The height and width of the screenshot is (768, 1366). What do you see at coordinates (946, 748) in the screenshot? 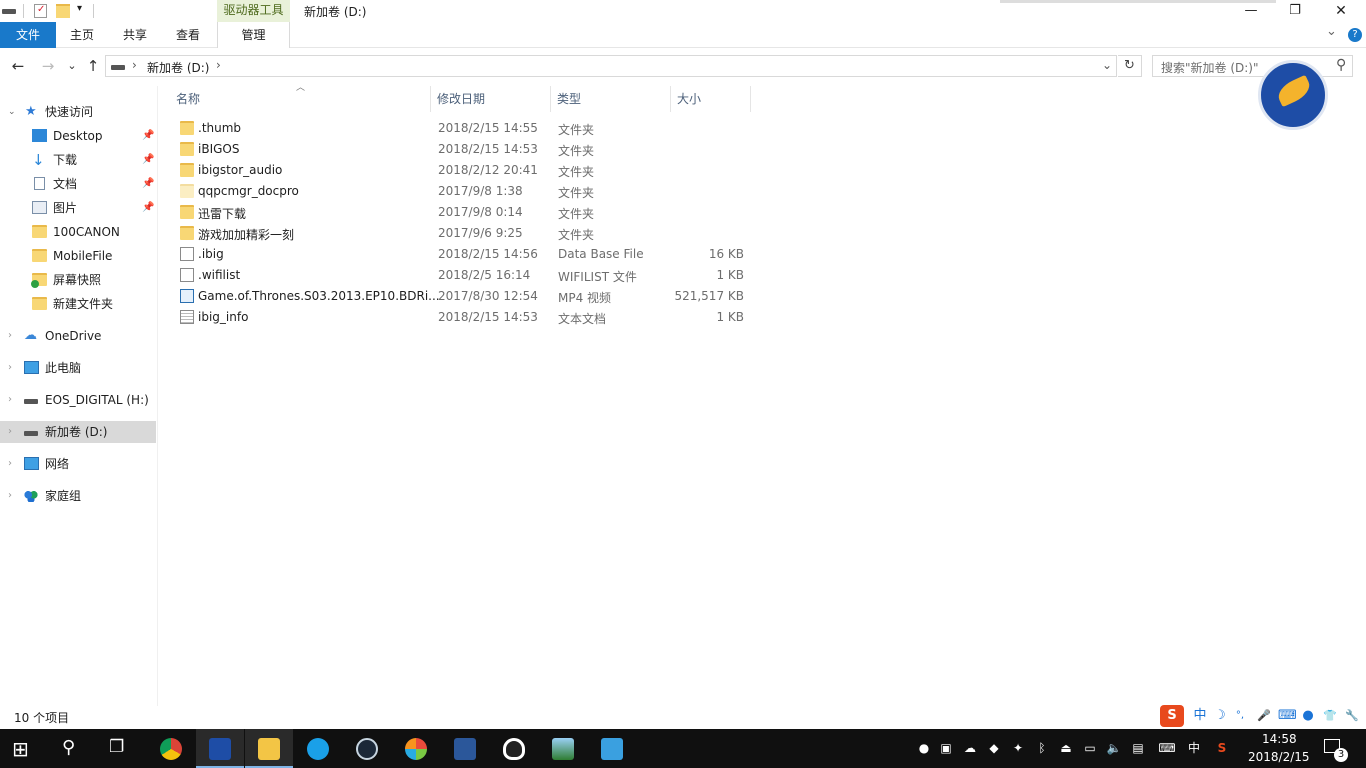
I see `app-tray-icon: ▣` at bounding box center [946, 748].